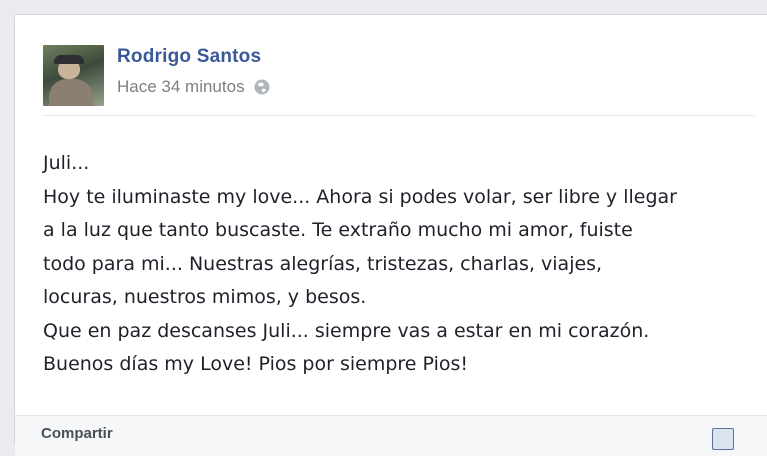 The height and width of the screenshot is (456, 767). Describe the element at coordinates (181, 87) in the screenshot. I see `post-timestamp: Hace 34 minutos` at that location.